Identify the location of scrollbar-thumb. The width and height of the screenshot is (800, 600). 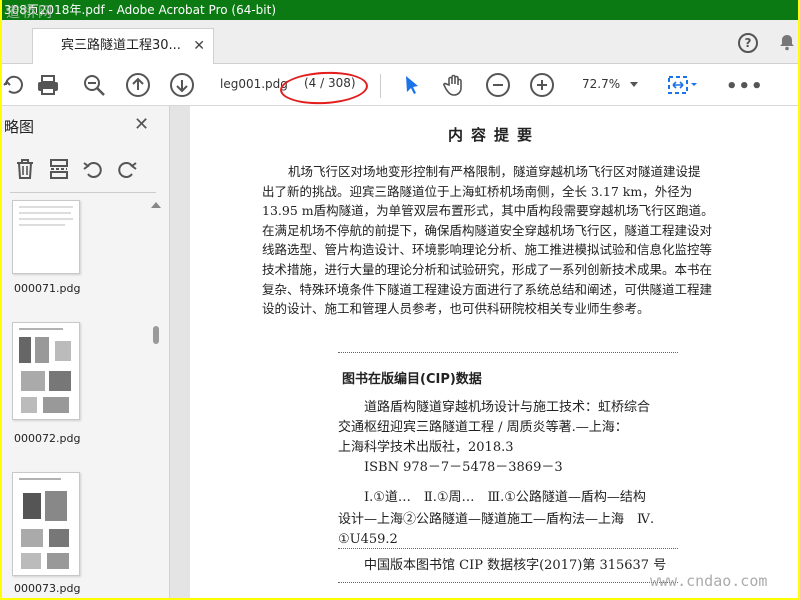
(156, 335).